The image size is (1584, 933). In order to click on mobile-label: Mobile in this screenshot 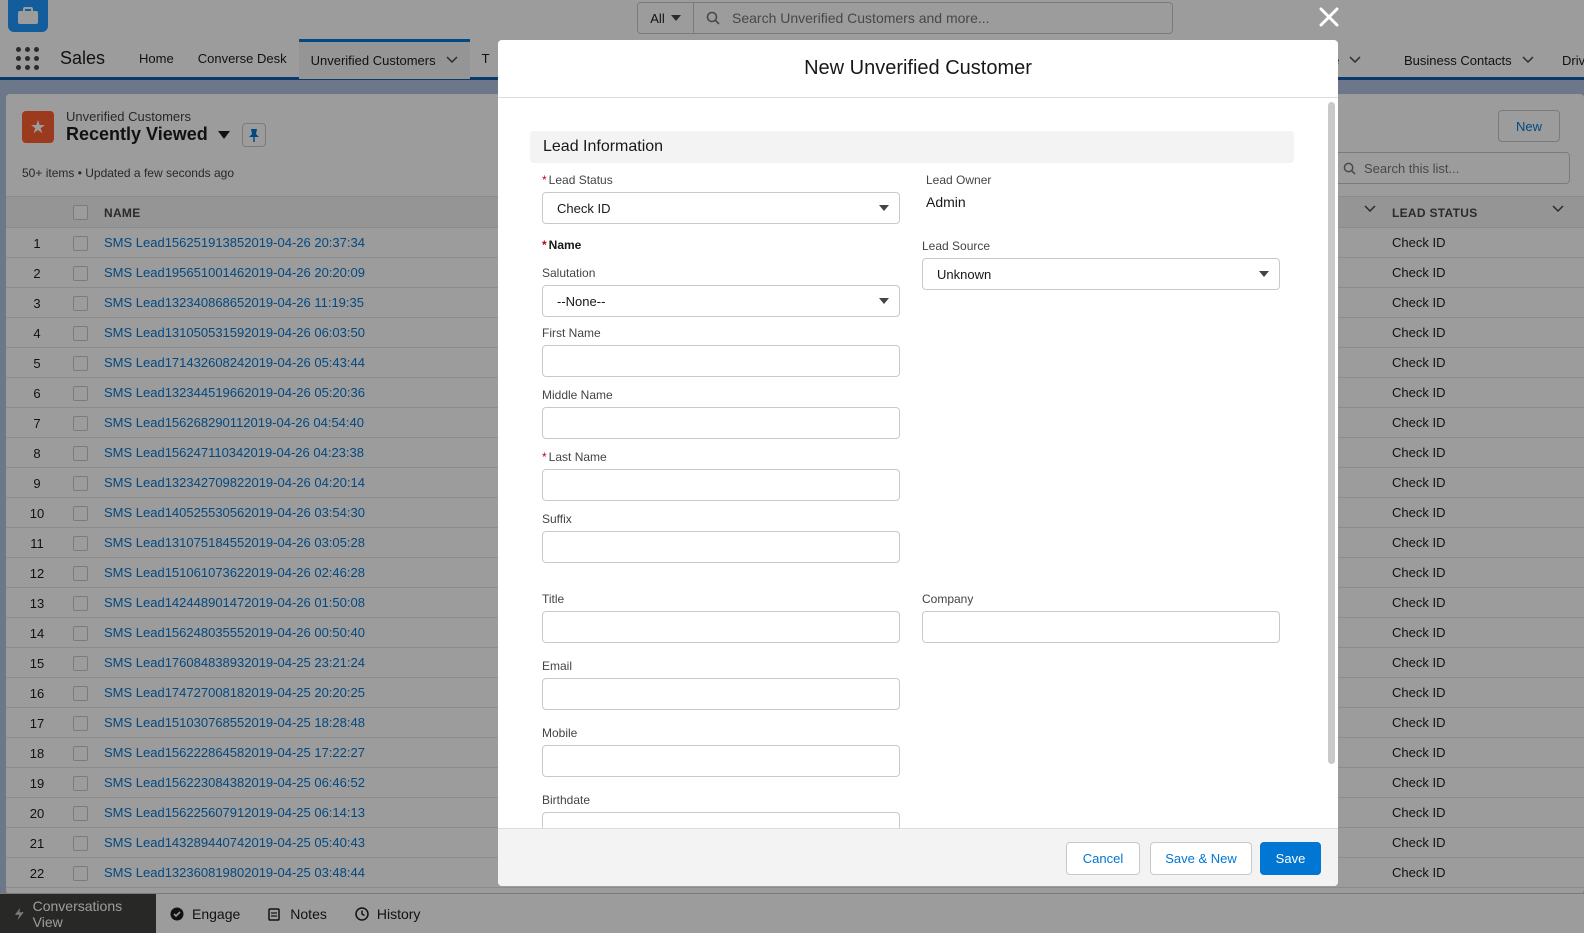, I will do `click(560, 733)`.